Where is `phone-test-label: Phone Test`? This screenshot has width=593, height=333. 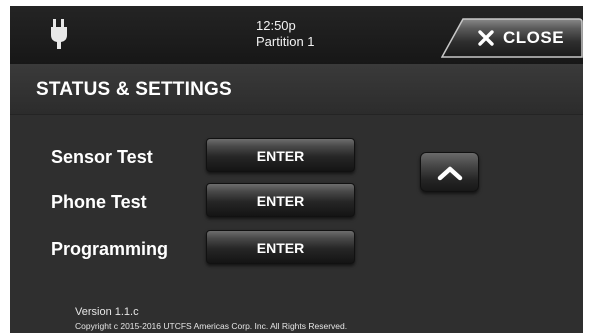
phone-test-label: Phone Test is located at coordinates (99, 202).